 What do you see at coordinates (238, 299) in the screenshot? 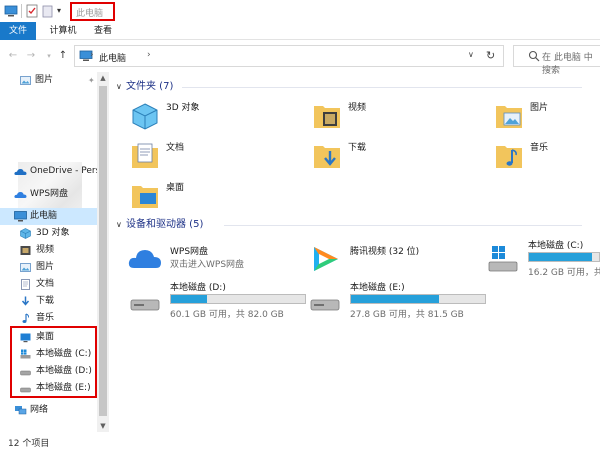
I see `drive-d-usage-bar` at bounding box center [238, 299].